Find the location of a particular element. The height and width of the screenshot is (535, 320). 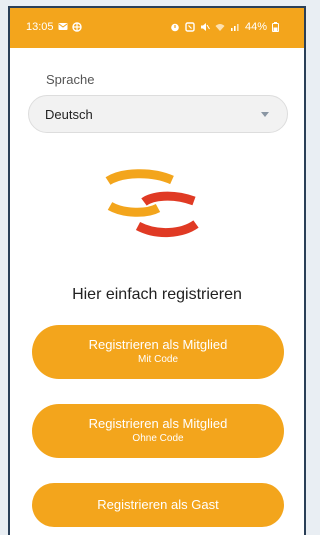

register-guest-button: Registrieren als Gast is located at coordinates (158, 505).